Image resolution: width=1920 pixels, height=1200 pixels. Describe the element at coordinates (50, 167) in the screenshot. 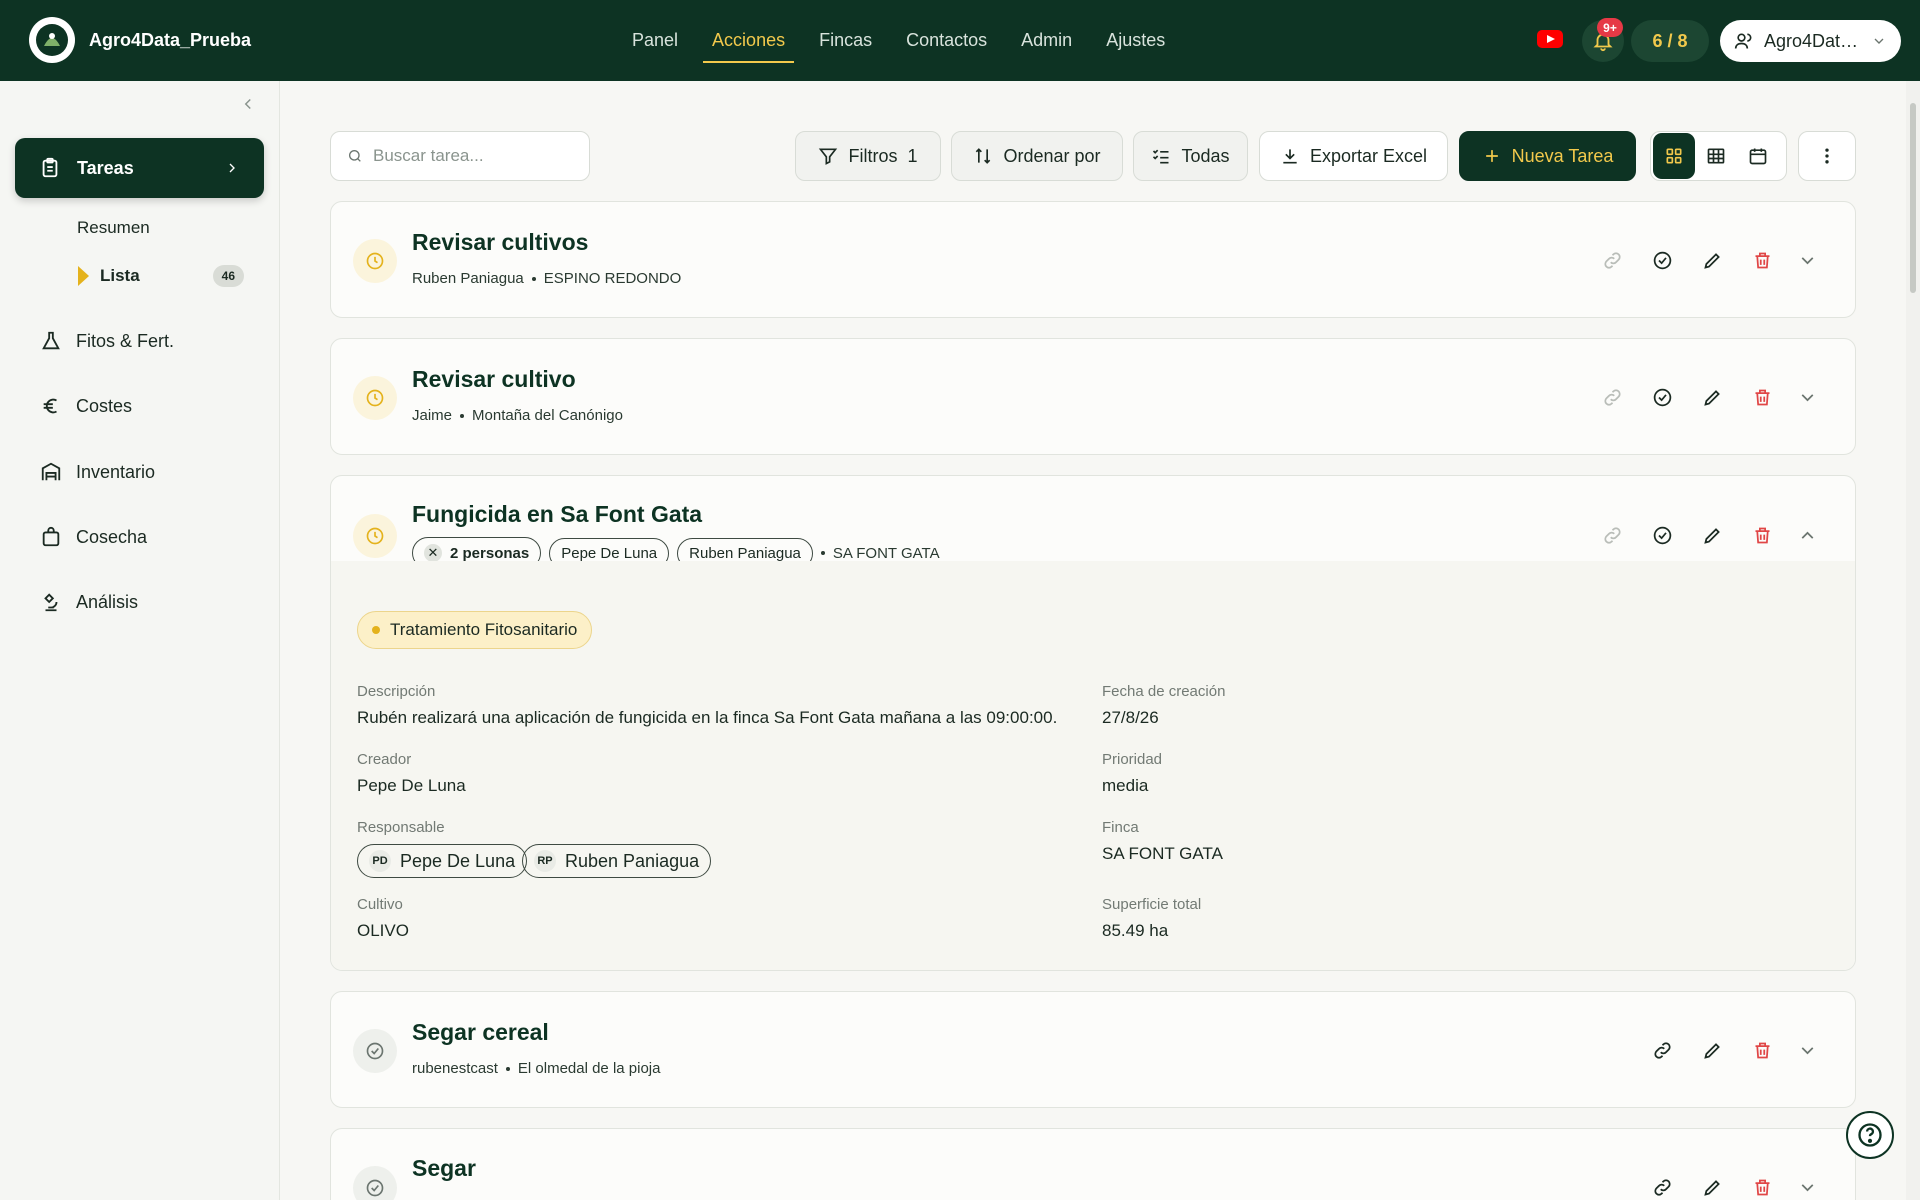

I see `clipboard-icon` at that location.